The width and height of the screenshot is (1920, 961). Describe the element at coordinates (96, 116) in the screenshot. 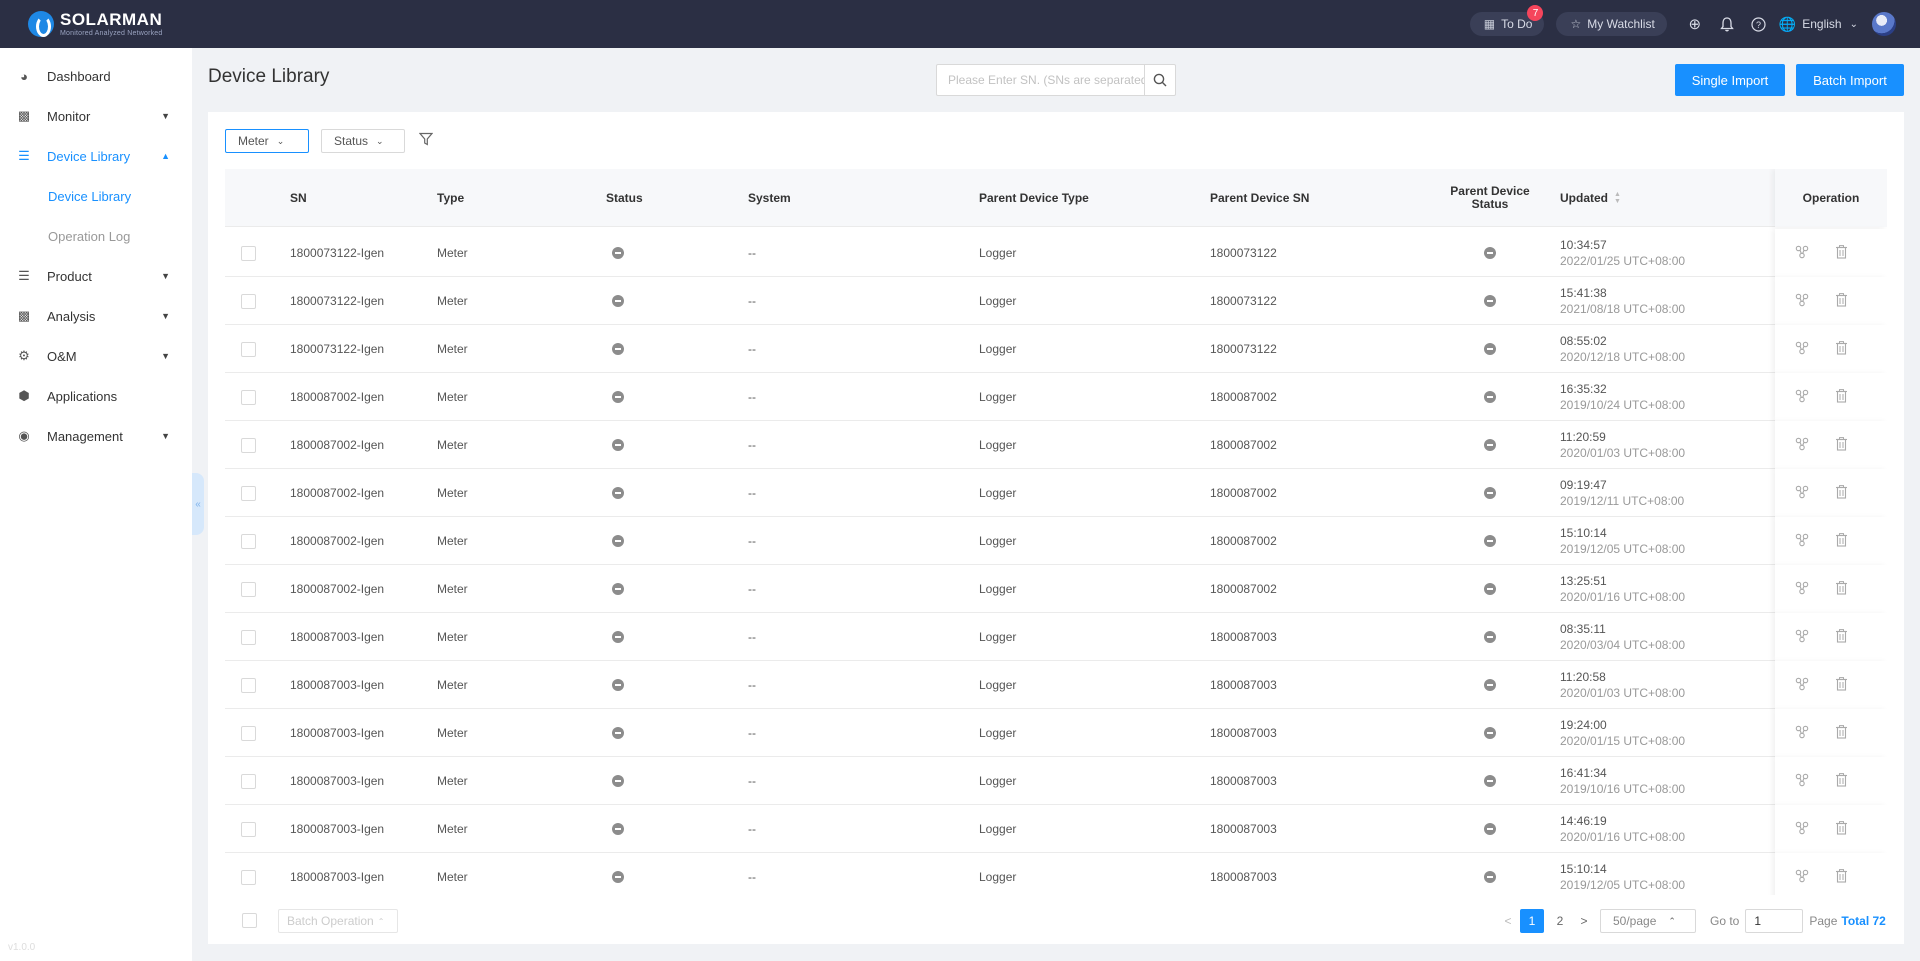

I see `sidebar-item-monitor: ▩ Monitor ▼` at that location.